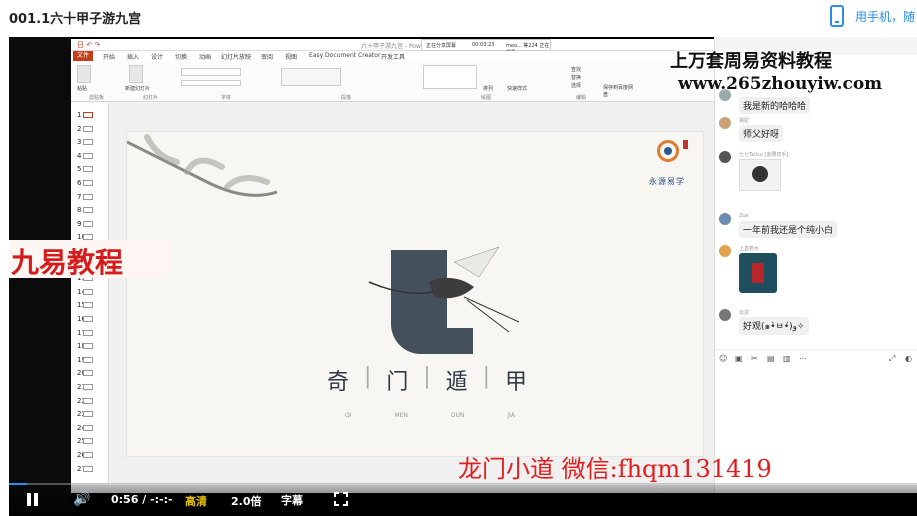 The image size is (917, 516). Describe the element at coordinates (430, 415) in the screenshot. I see `slide-pinyin: QI MEN DUN JIA` at that location.